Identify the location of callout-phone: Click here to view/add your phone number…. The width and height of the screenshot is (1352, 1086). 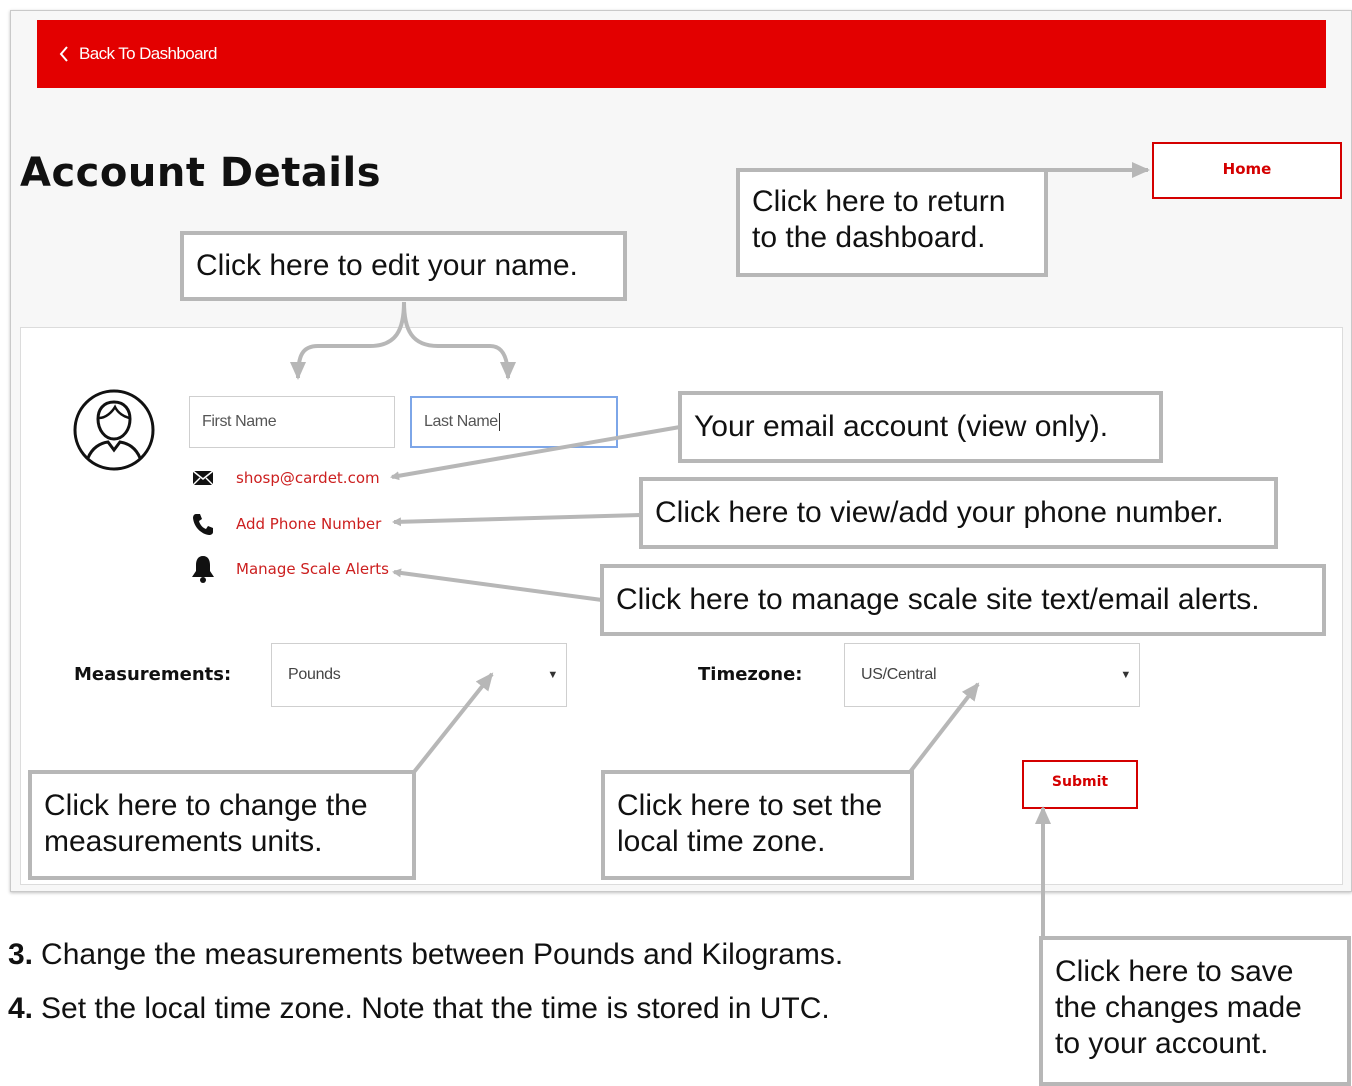
(958, 513).